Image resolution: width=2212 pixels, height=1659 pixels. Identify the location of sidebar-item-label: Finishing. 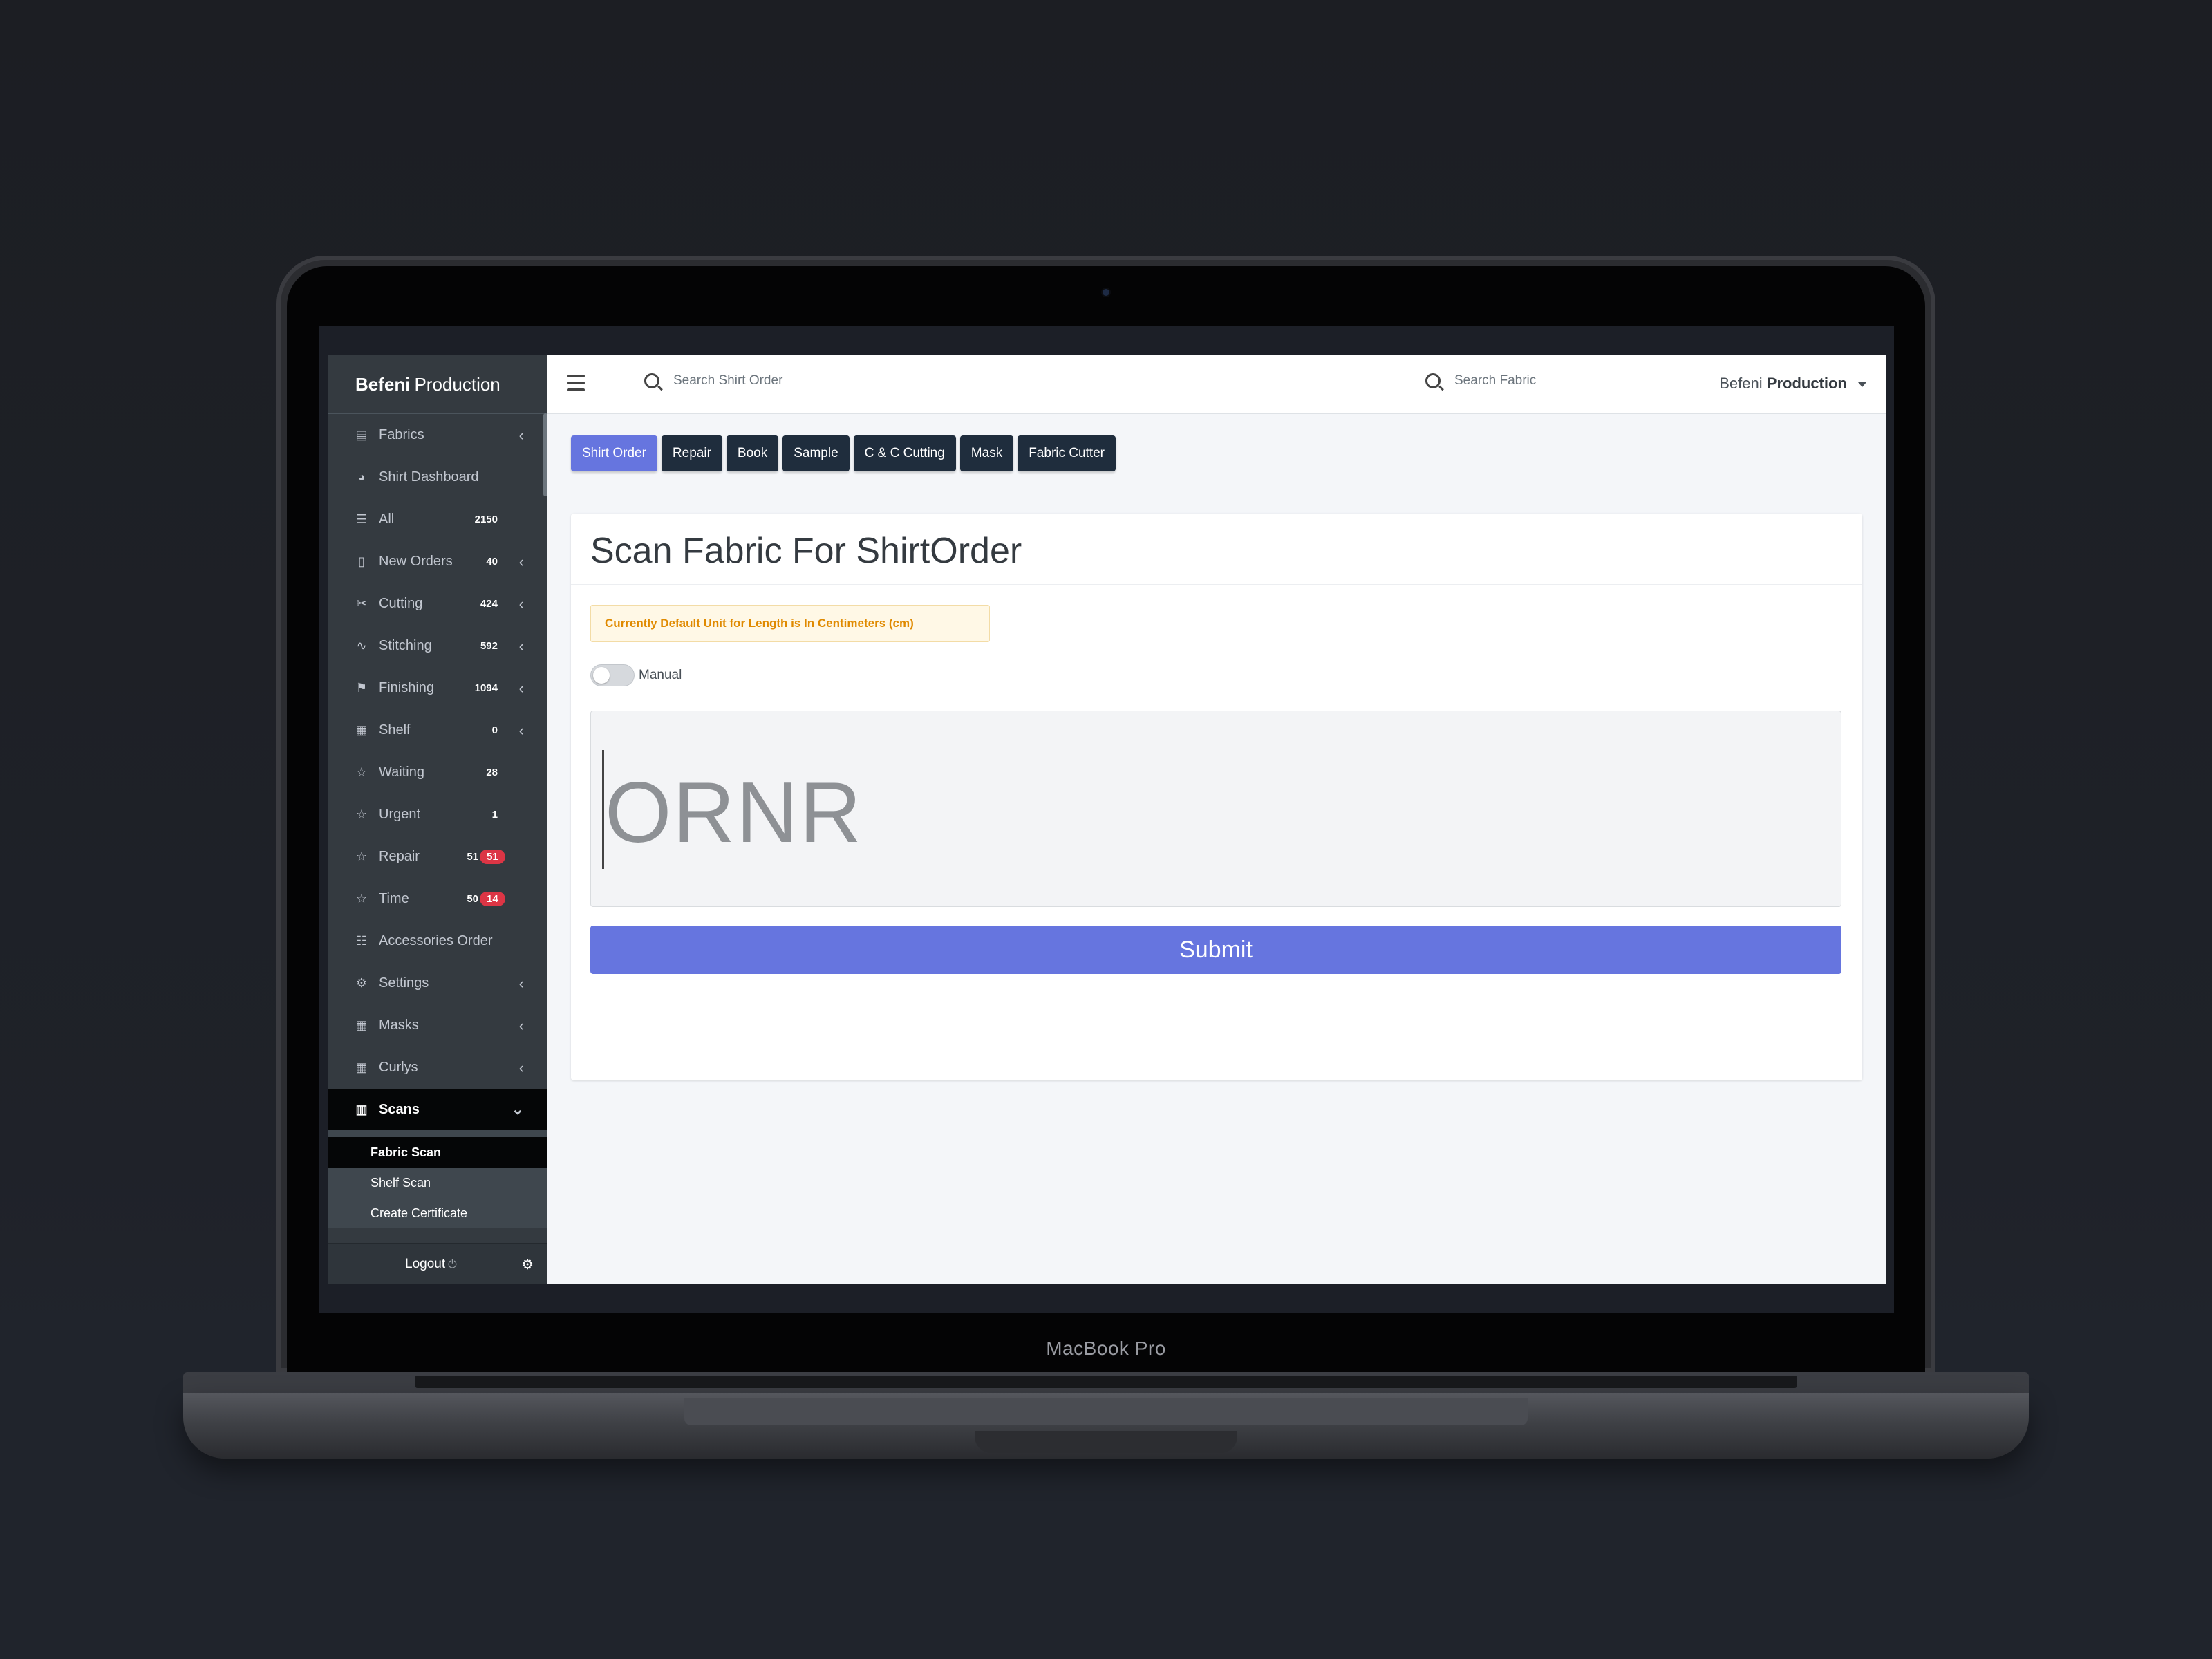
(407, 687).